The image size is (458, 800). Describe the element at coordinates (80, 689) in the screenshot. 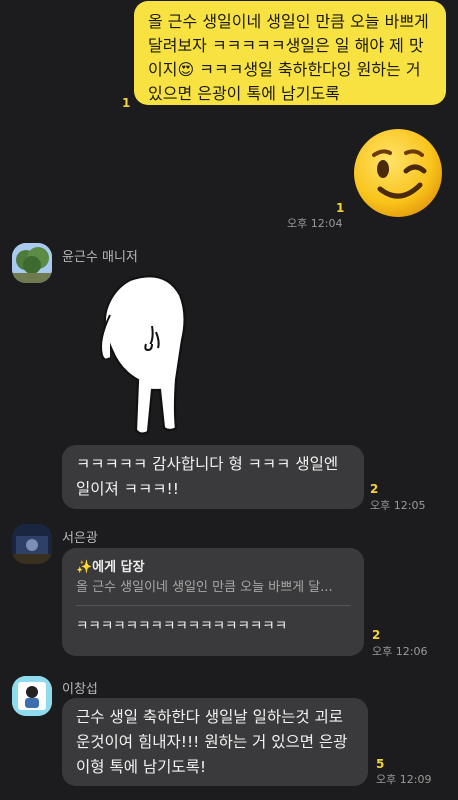

I see `sender-name: 이창섭` at that location.